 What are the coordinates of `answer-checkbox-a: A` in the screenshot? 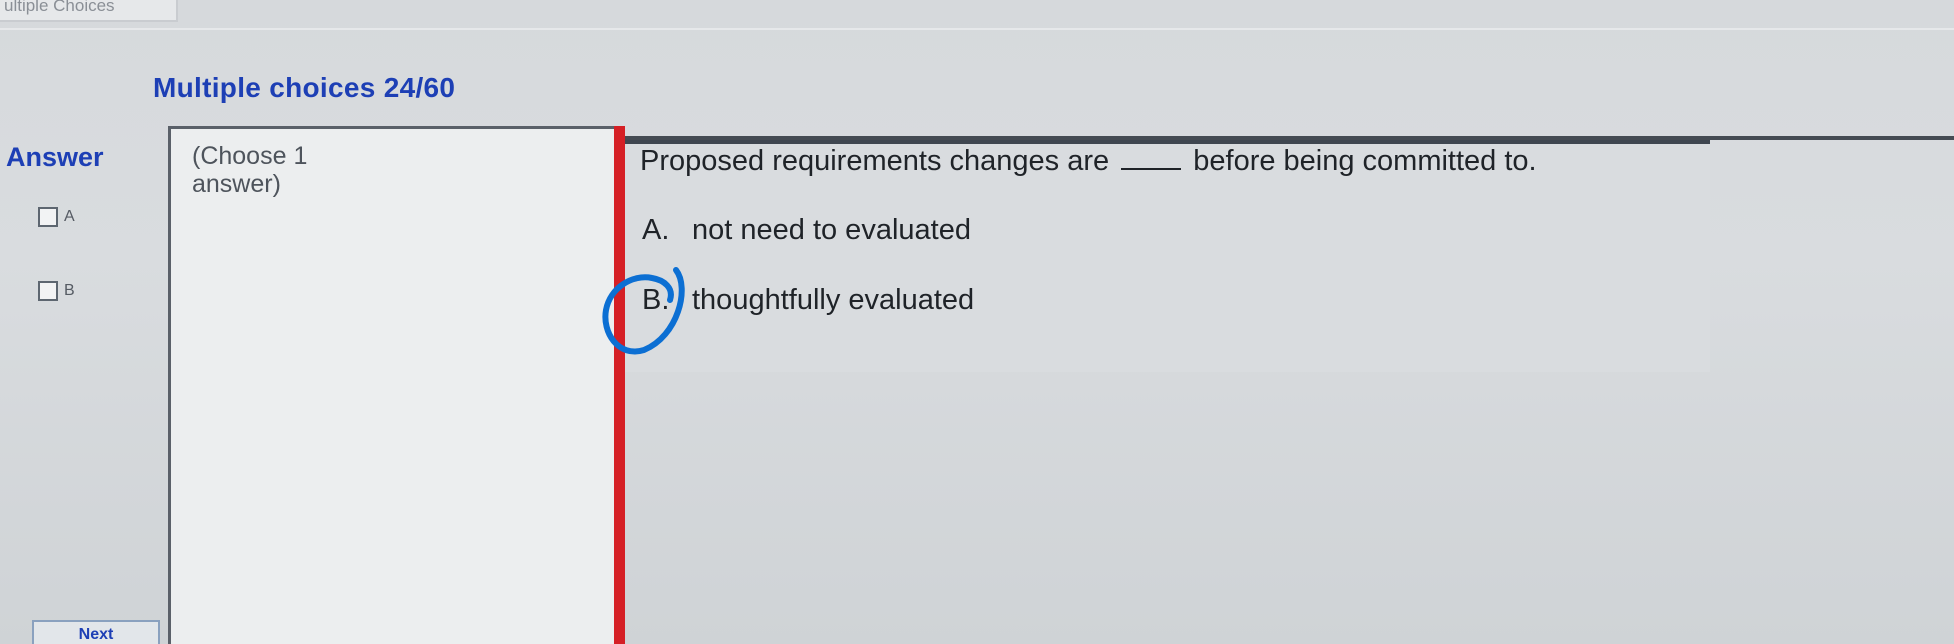 It's located at (56, 217).